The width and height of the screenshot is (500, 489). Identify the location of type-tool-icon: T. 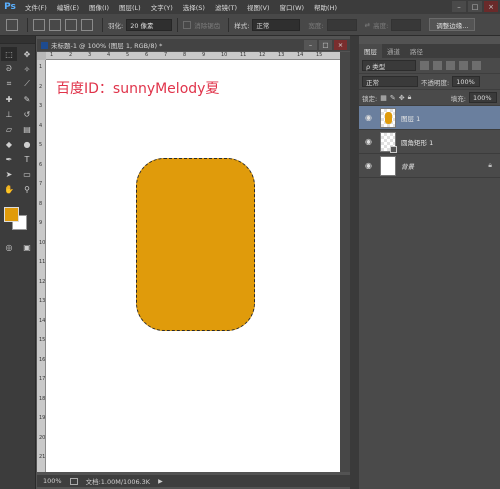
(27, 159).